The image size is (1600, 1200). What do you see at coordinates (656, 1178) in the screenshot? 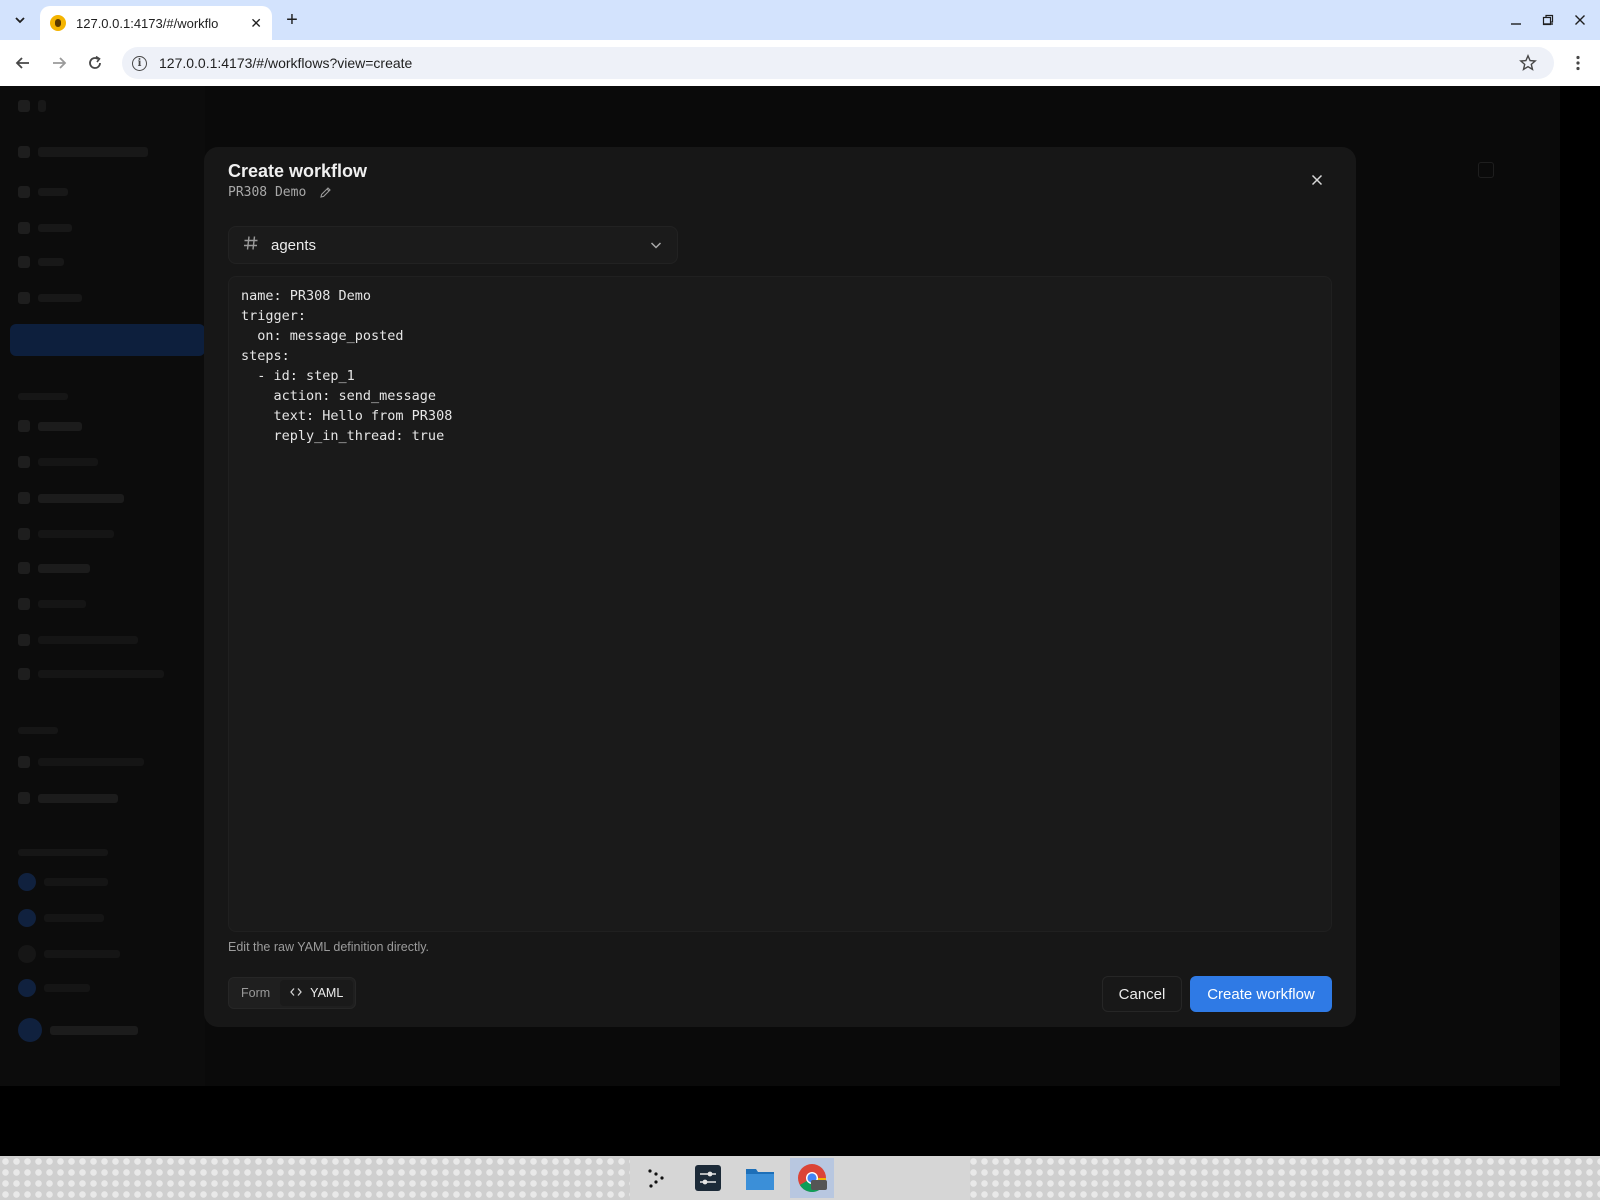
I see `launcher-icon` at bounding box center [656, 1178].